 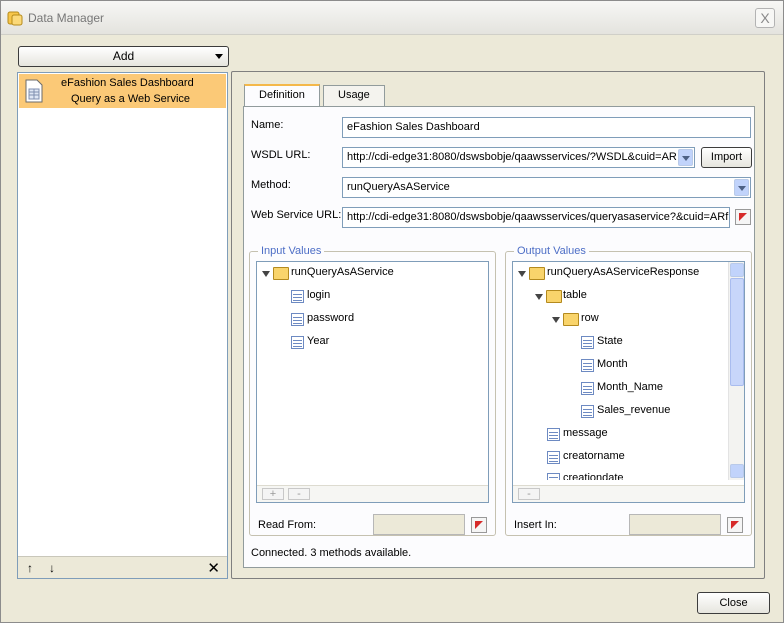 I want to click on name-label: Name:, so click(x=267, y=125).